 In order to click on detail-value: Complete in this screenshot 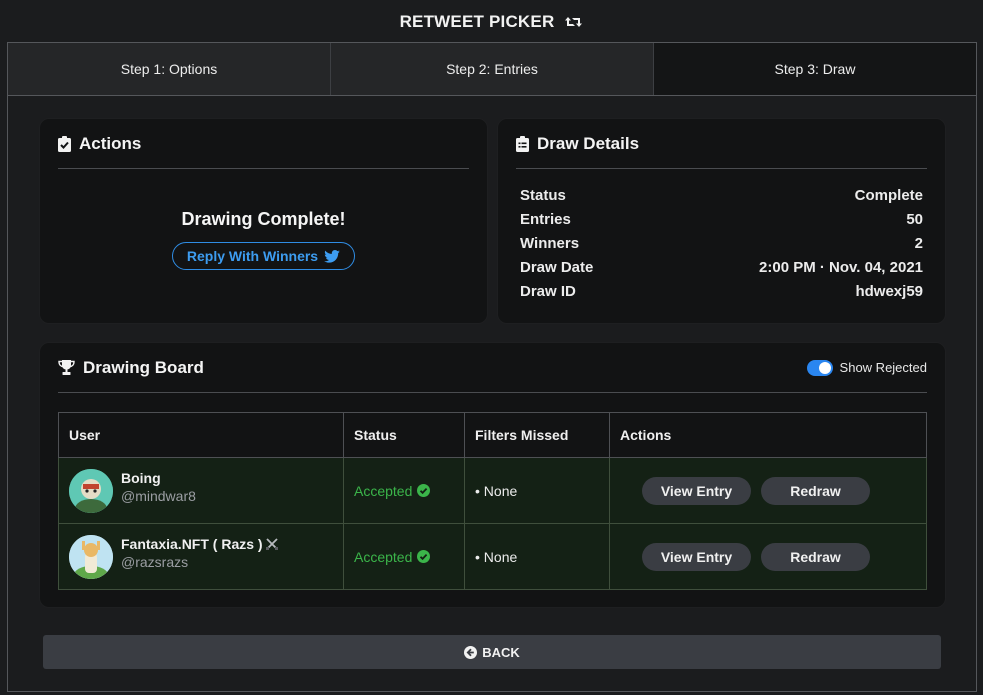, I will do `click(888, 195)`.